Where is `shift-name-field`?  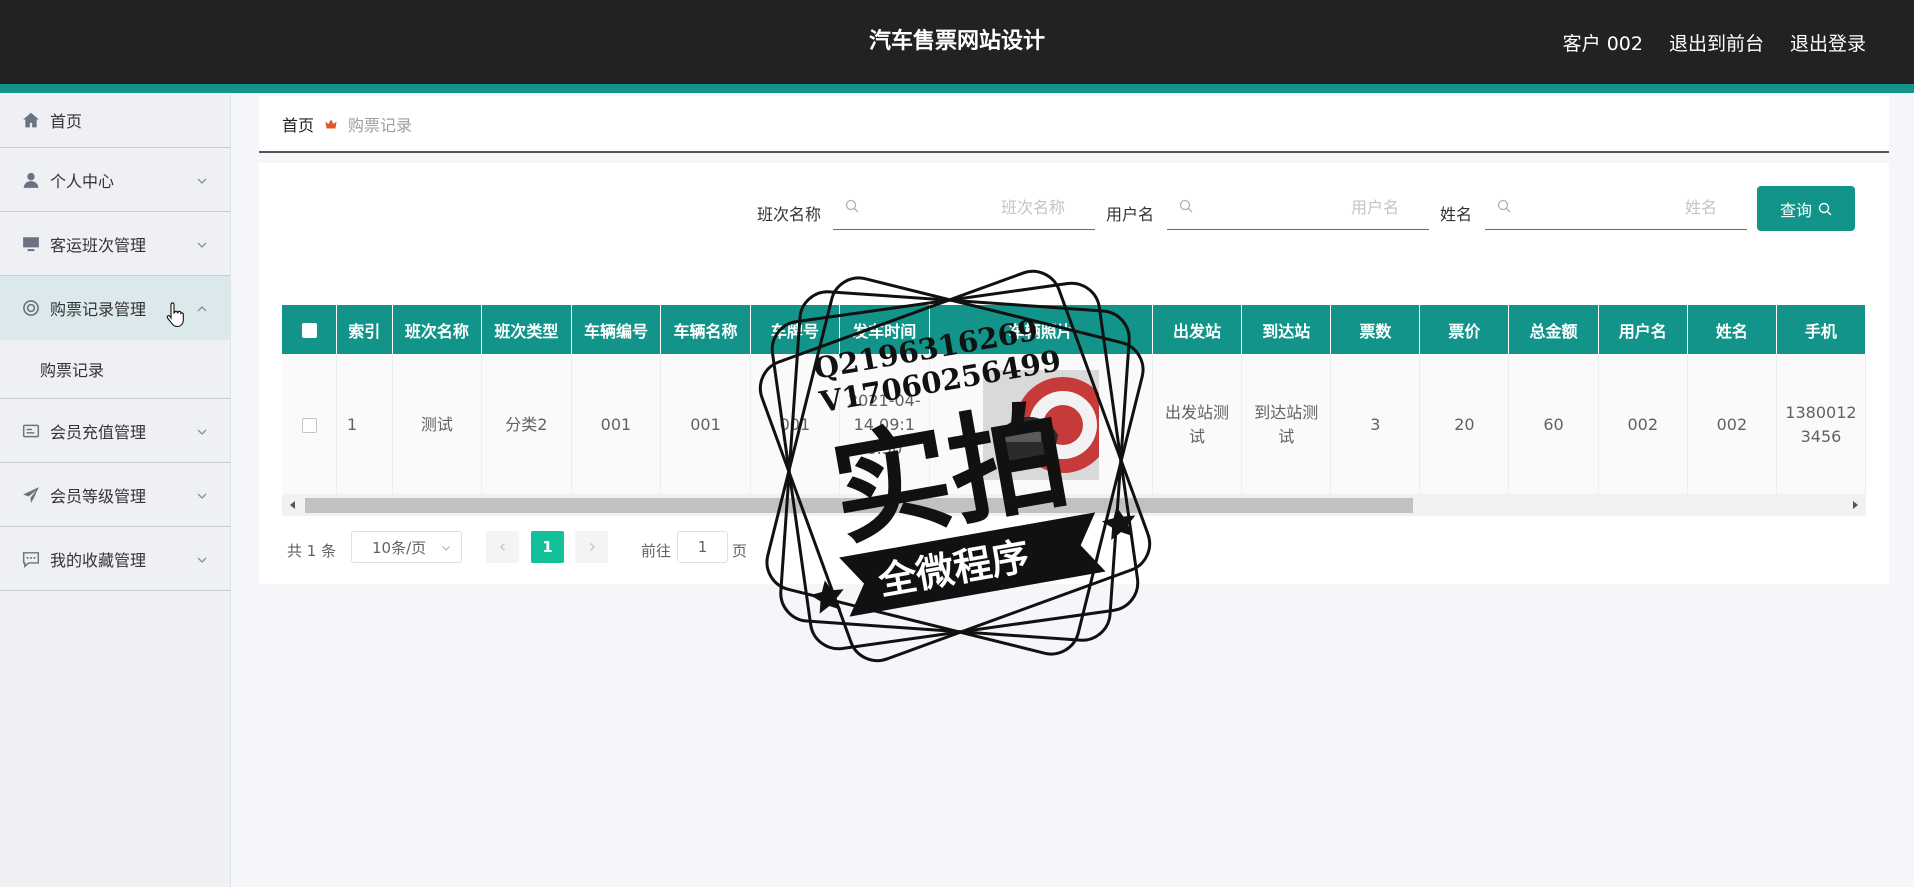 shift-name-field is located at coordinates (964, 207).